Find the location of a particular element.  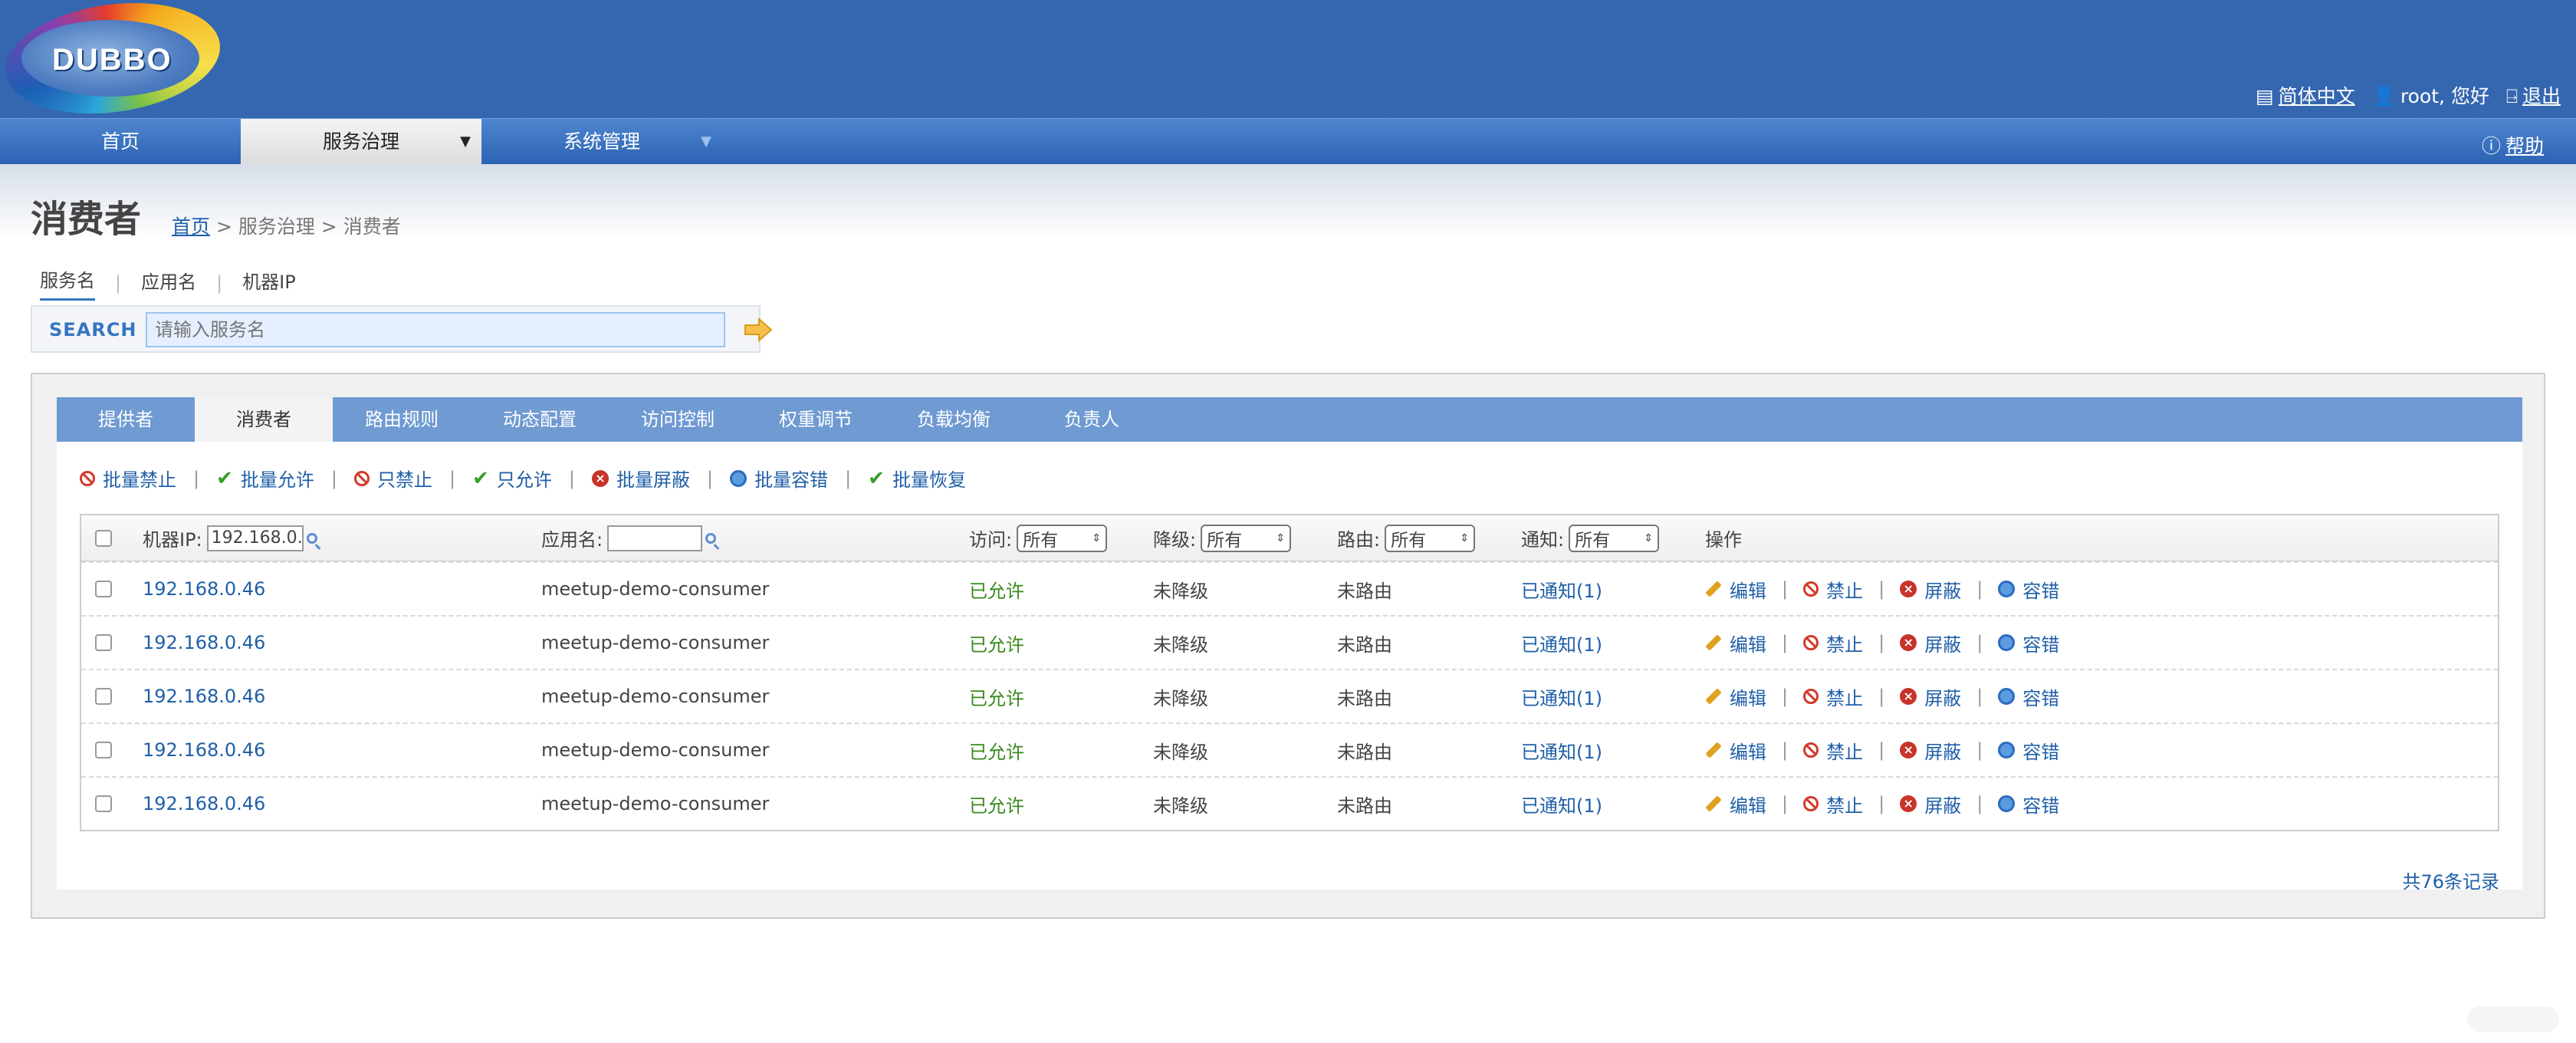

app-name: meetup-demo-consumer is located at coordinates (655, 589).